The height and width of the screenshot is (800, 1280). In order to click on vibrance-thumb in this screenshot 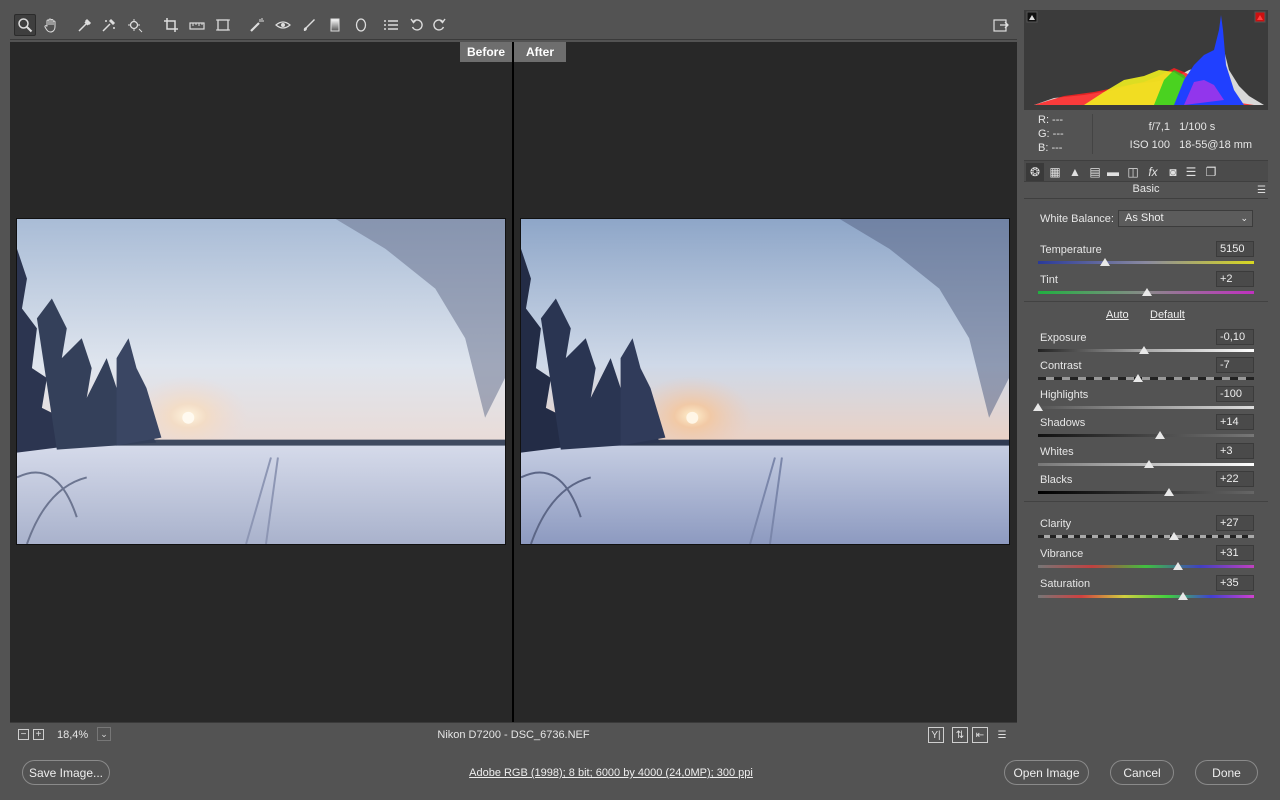, I will do `click(1178, 566)`.